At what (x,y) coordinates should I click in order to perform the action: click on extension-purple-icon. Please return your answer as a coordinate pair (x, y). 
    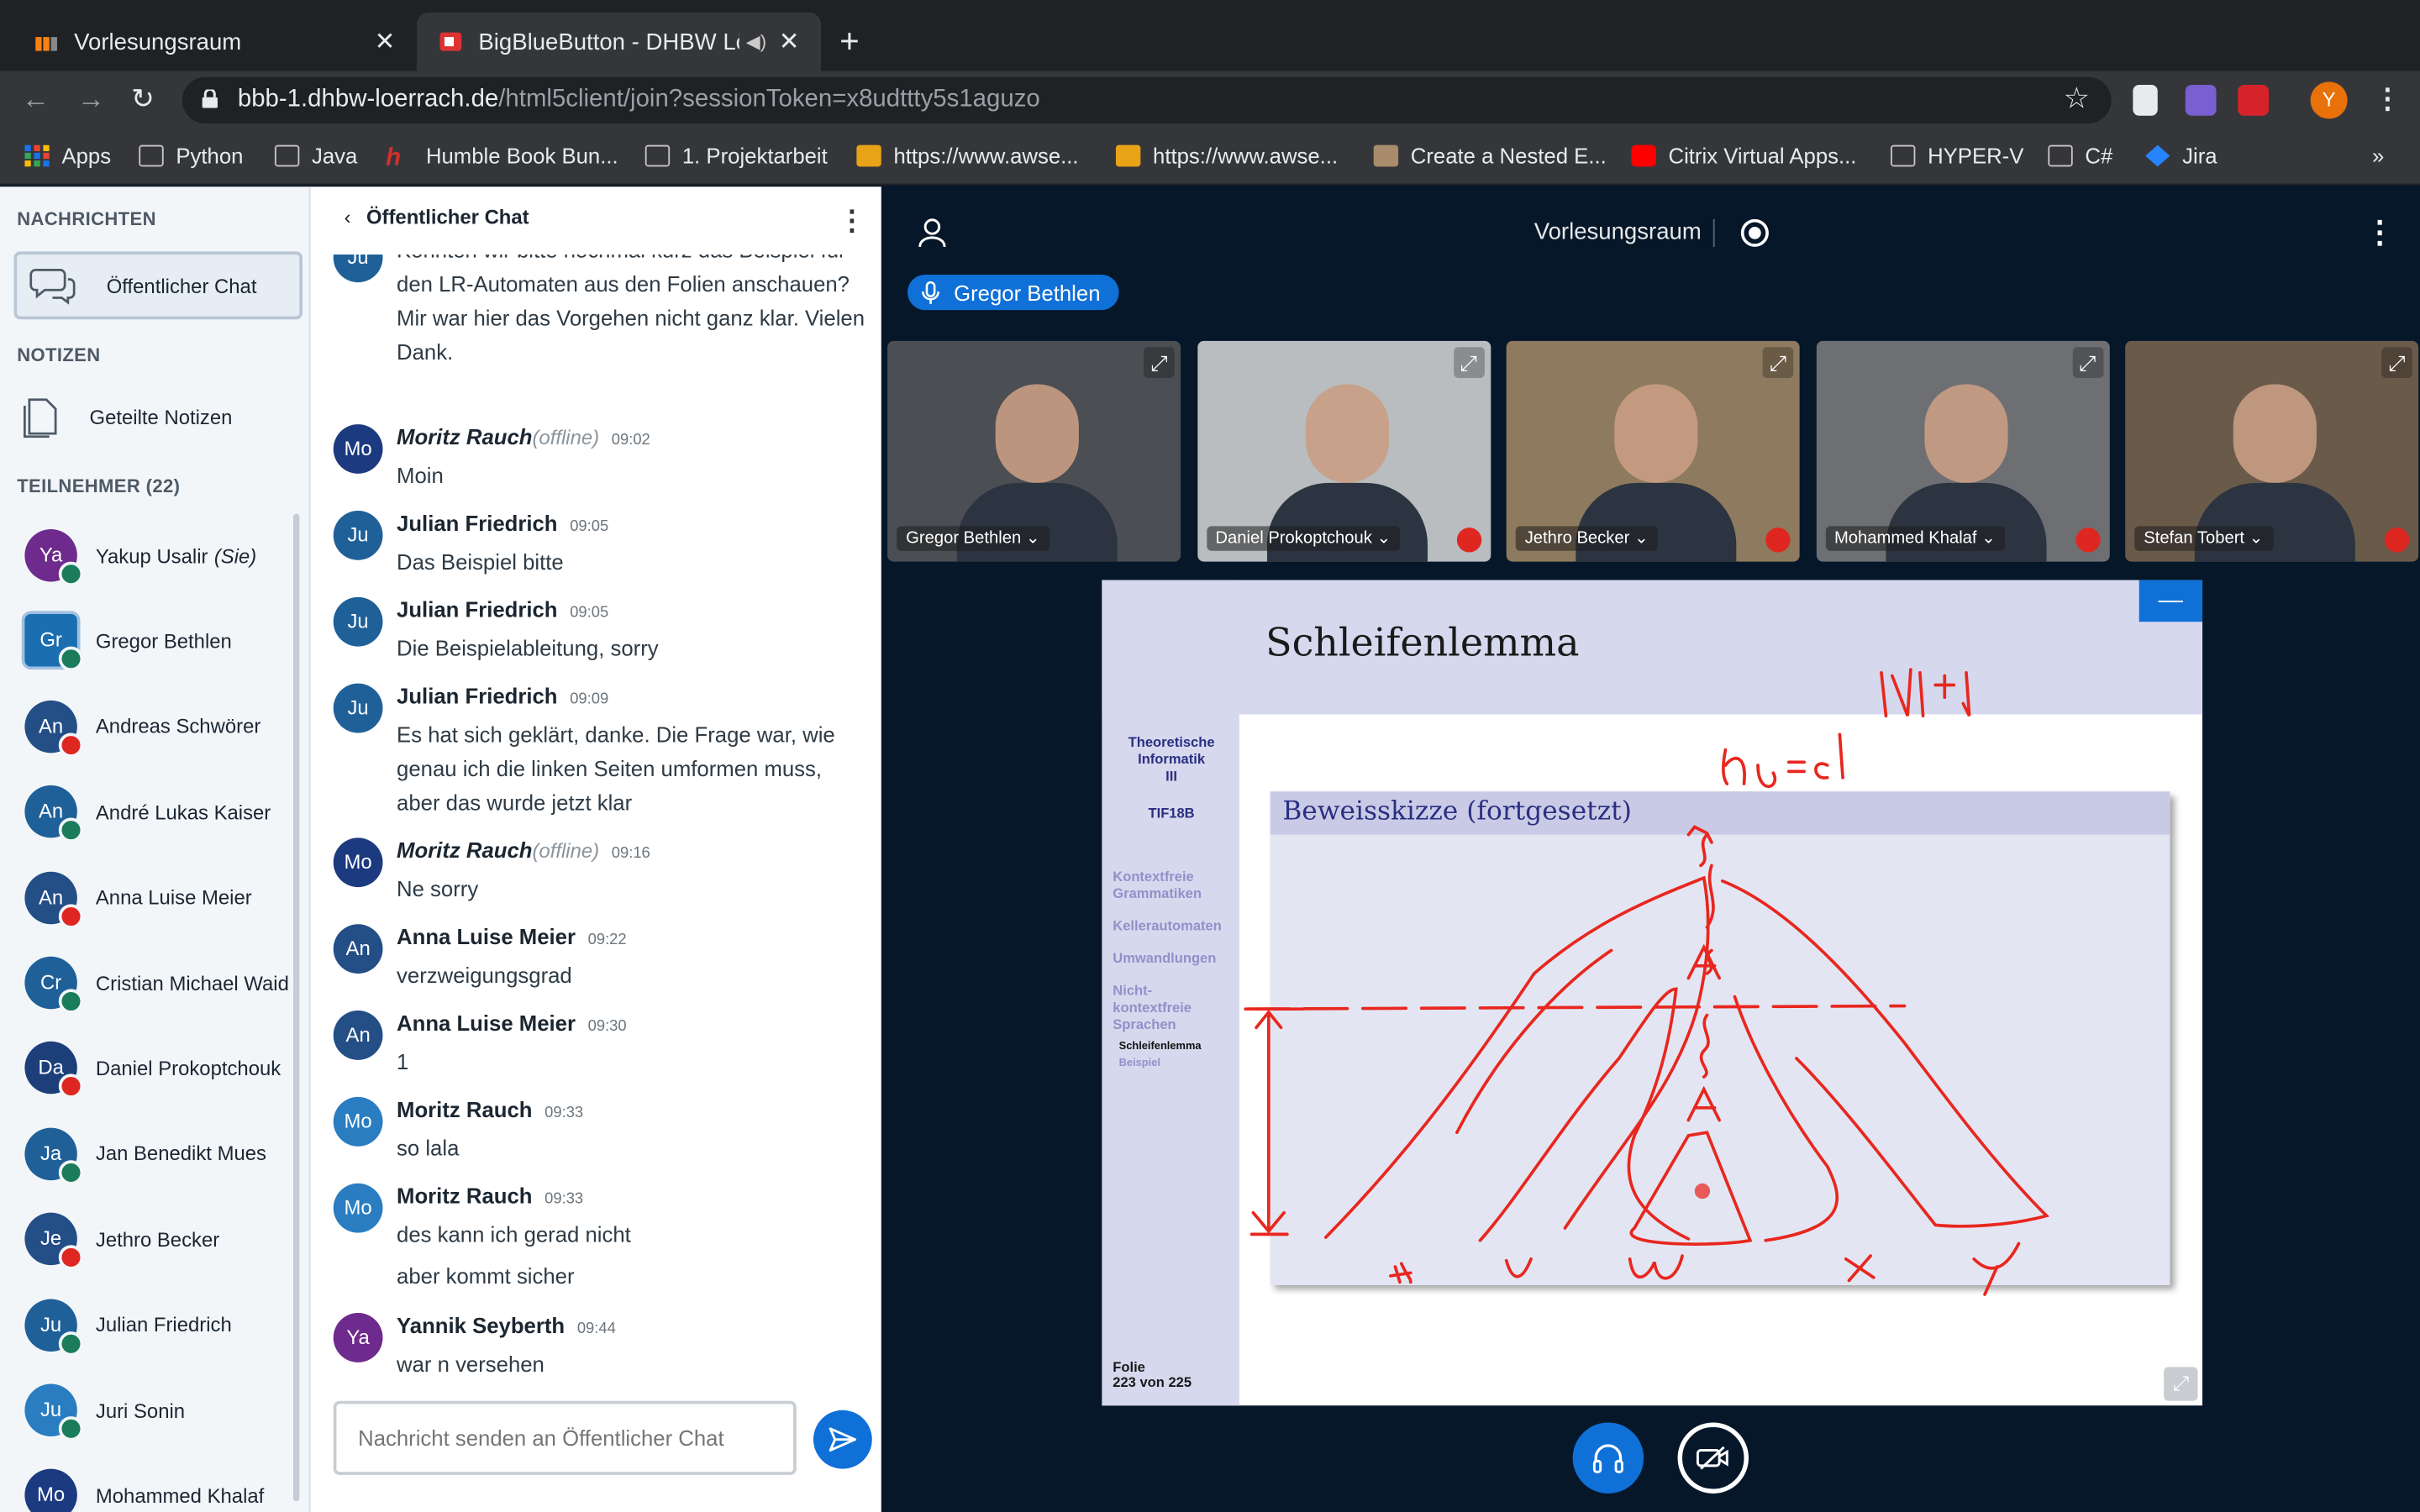
    Looking at the image, I should click on (2201, 100).